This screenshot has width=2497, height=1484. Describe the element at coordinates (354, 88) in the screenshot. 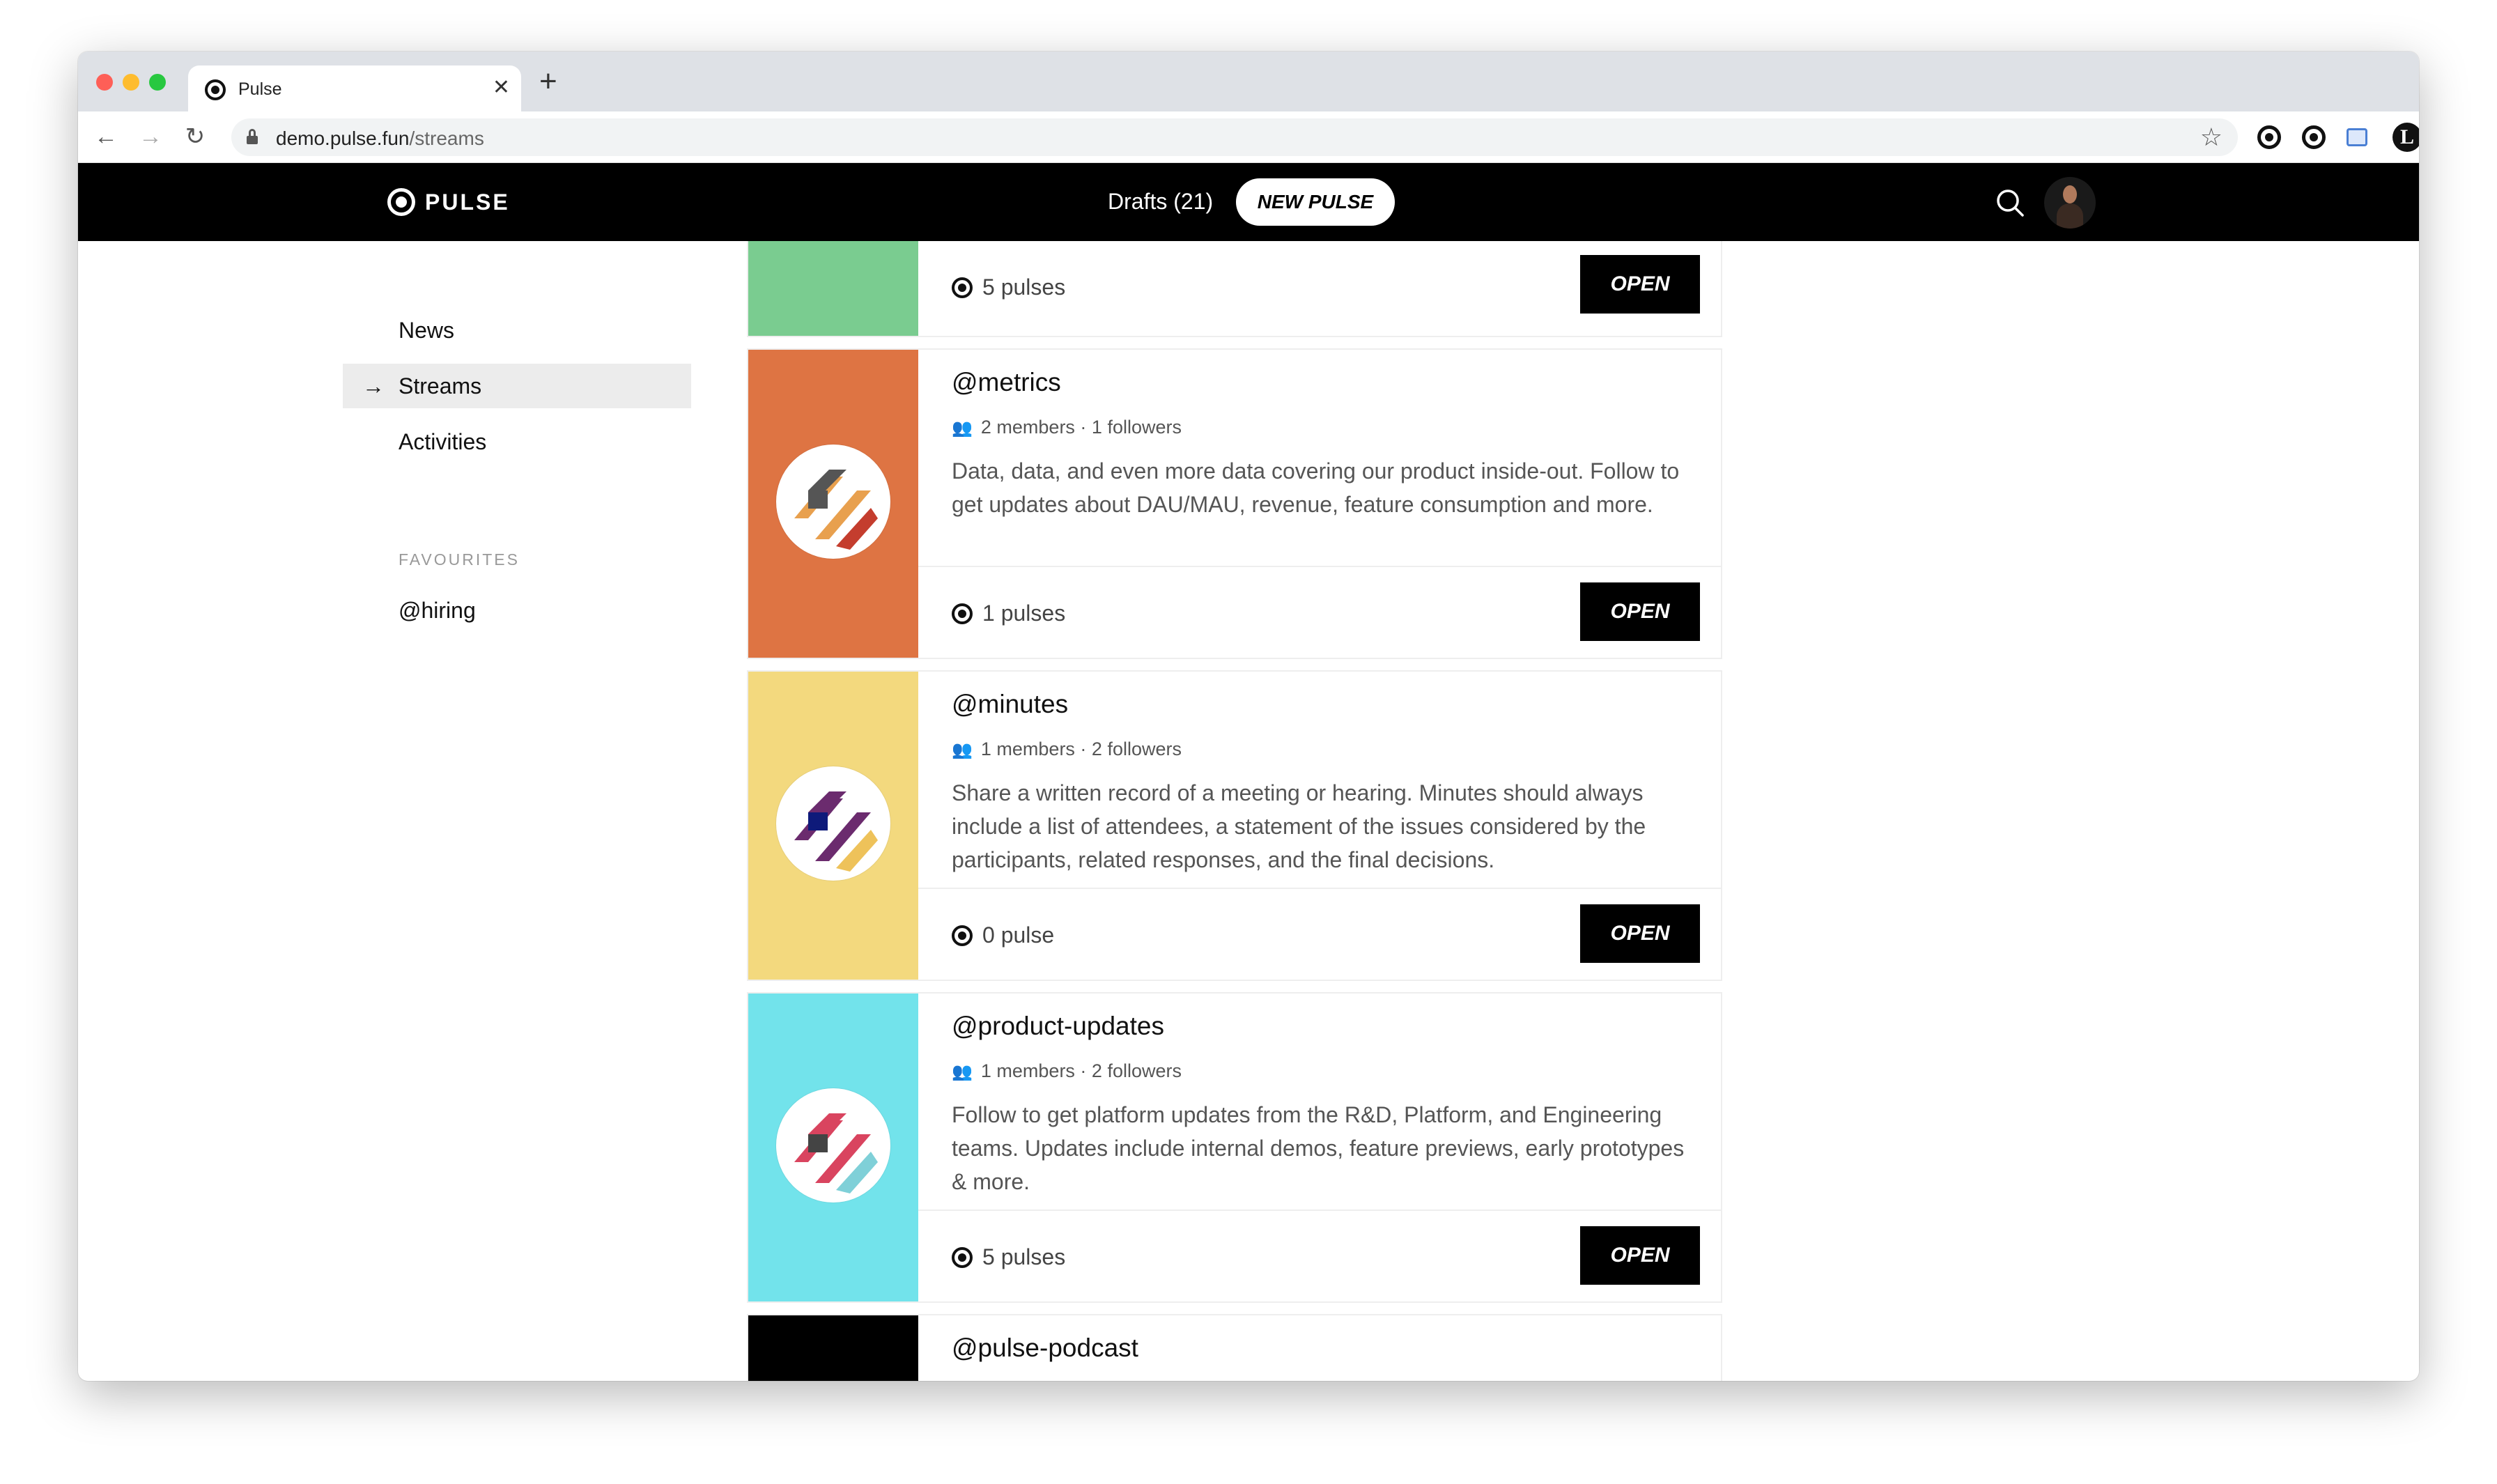

I see `browser-tab: Pulse ✕` at that location.